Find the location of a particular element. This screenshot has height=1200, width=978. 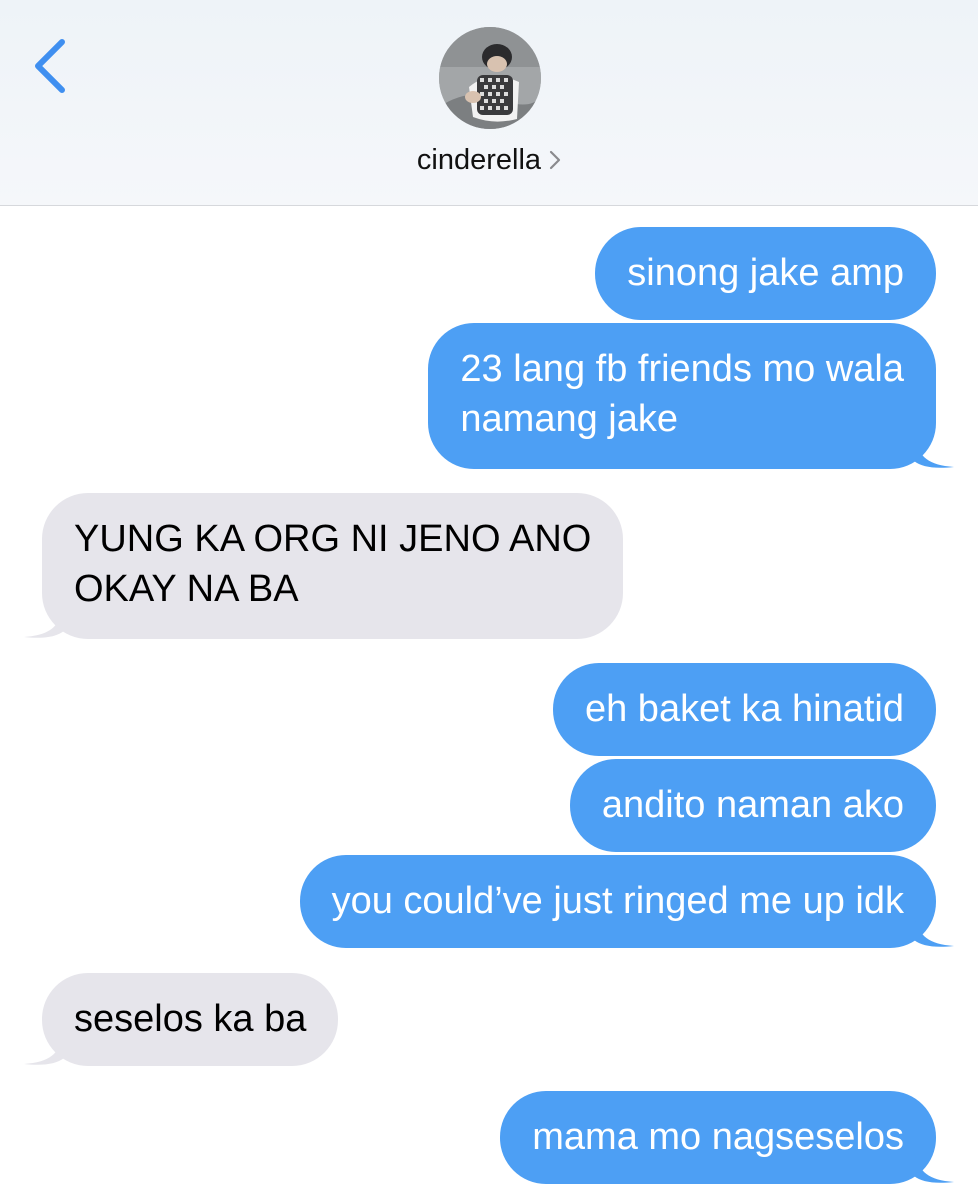

sent-message-bubble: mama mo nagseselos is located at coordinates (727, 1137).